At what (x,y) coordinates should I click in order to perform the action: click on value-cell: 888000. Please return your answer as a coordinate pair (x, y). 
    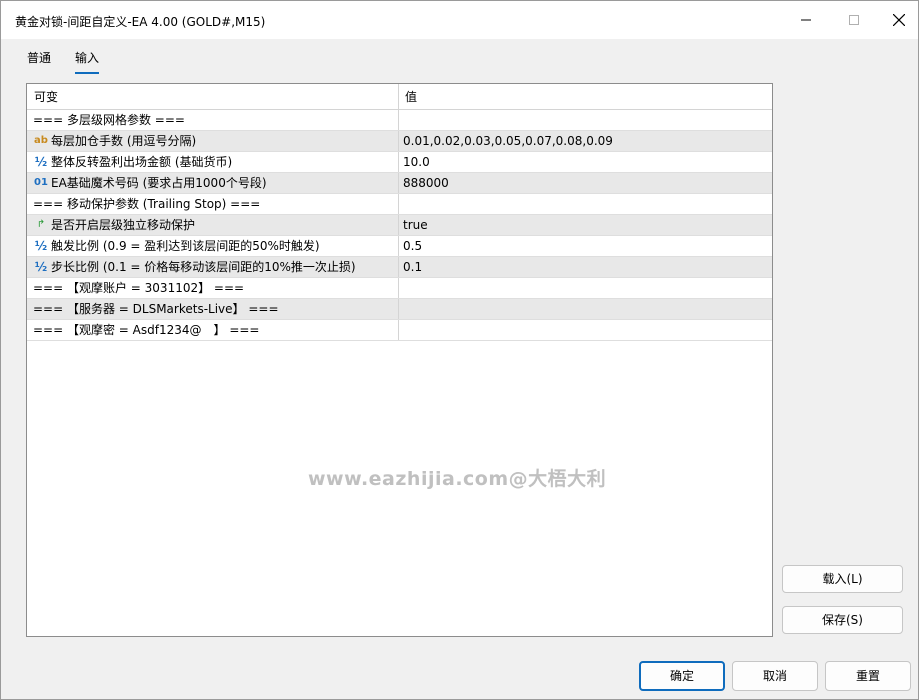
    Looking at the image, I should click on (585, 183).